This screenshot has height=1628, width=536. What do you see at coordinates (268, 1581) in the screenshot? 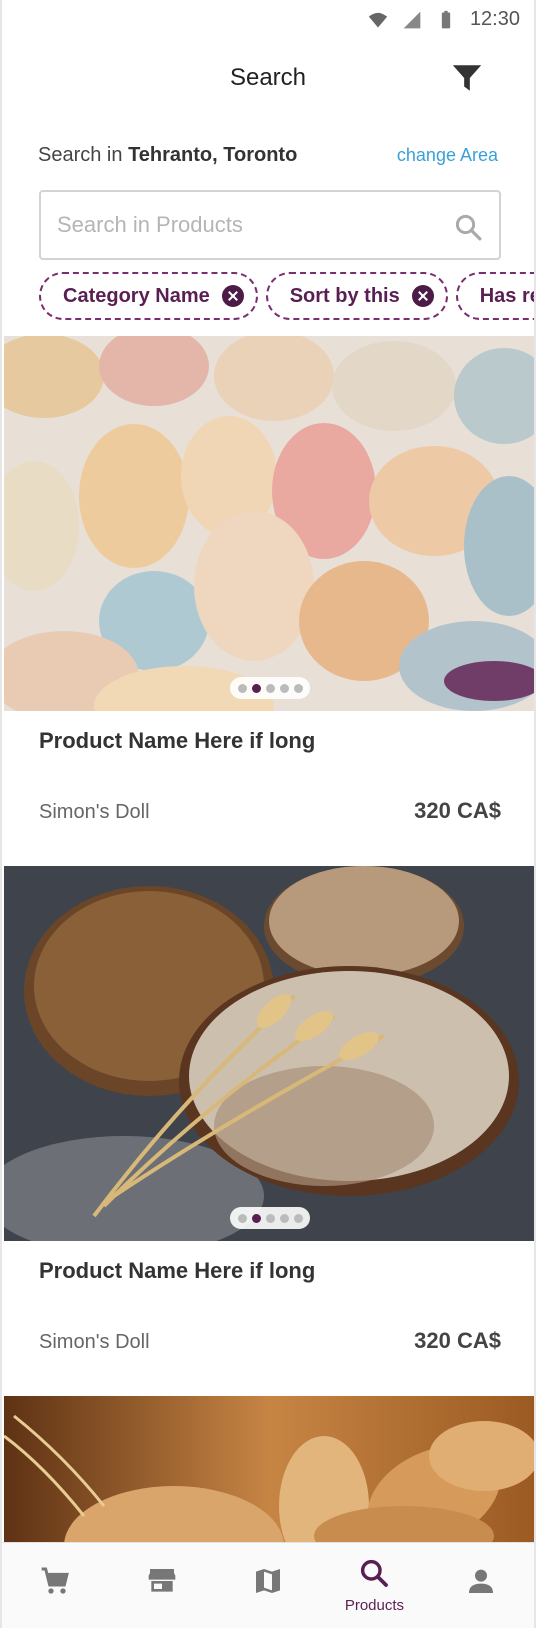
I see `map-icon` at bounding box center [268, 1581].